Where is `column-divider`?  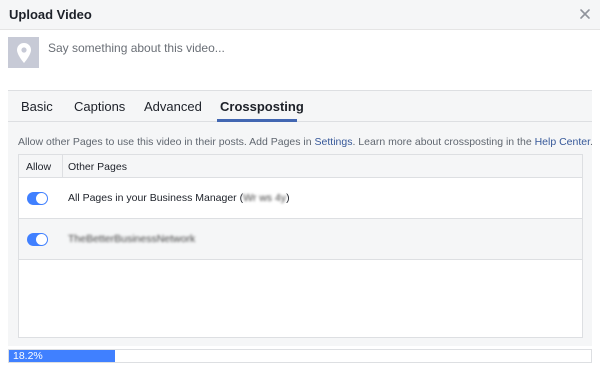 column-divider is located at coordinates (62, 166).